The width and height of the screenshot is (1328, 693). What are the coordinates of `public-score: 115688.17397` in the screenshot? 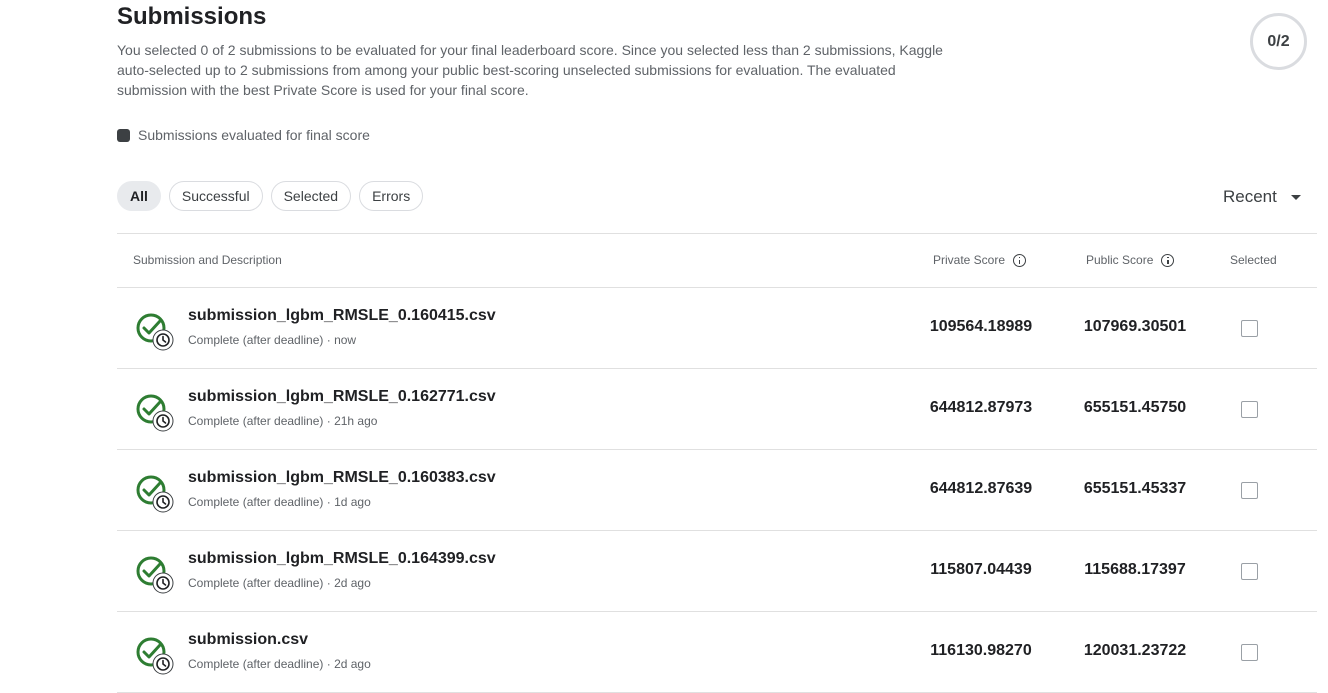 It's located at (1135, 569).